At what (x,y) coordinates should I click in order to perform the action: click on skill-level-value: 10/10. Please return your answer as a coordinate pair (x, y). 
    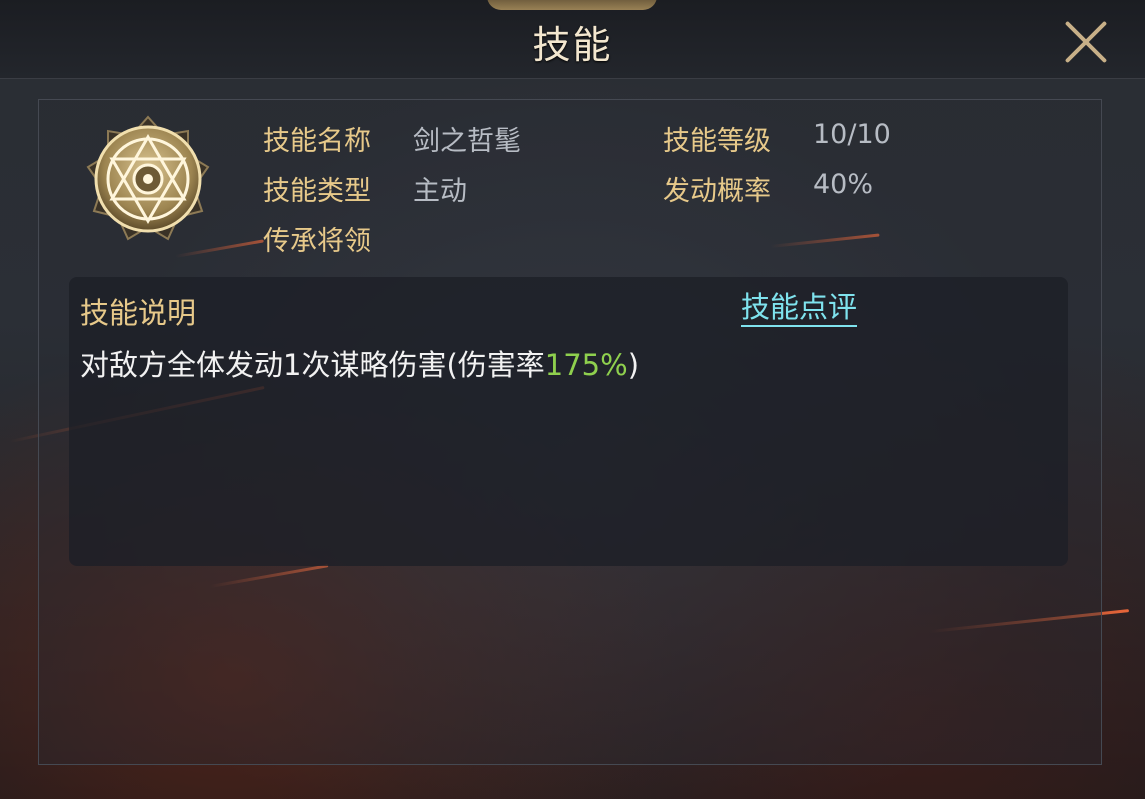
    Looking at the image, I should click on (852, 134).